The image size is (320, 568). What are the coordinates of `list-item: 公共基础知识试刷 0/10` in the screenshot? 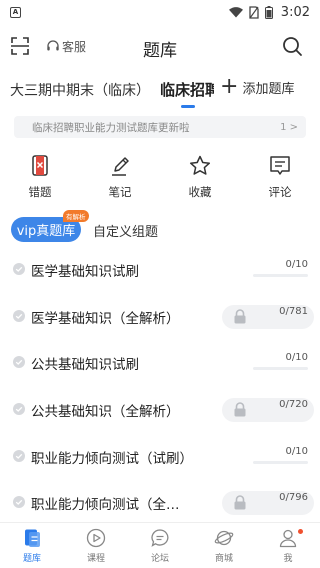 It's located at (160, 362).